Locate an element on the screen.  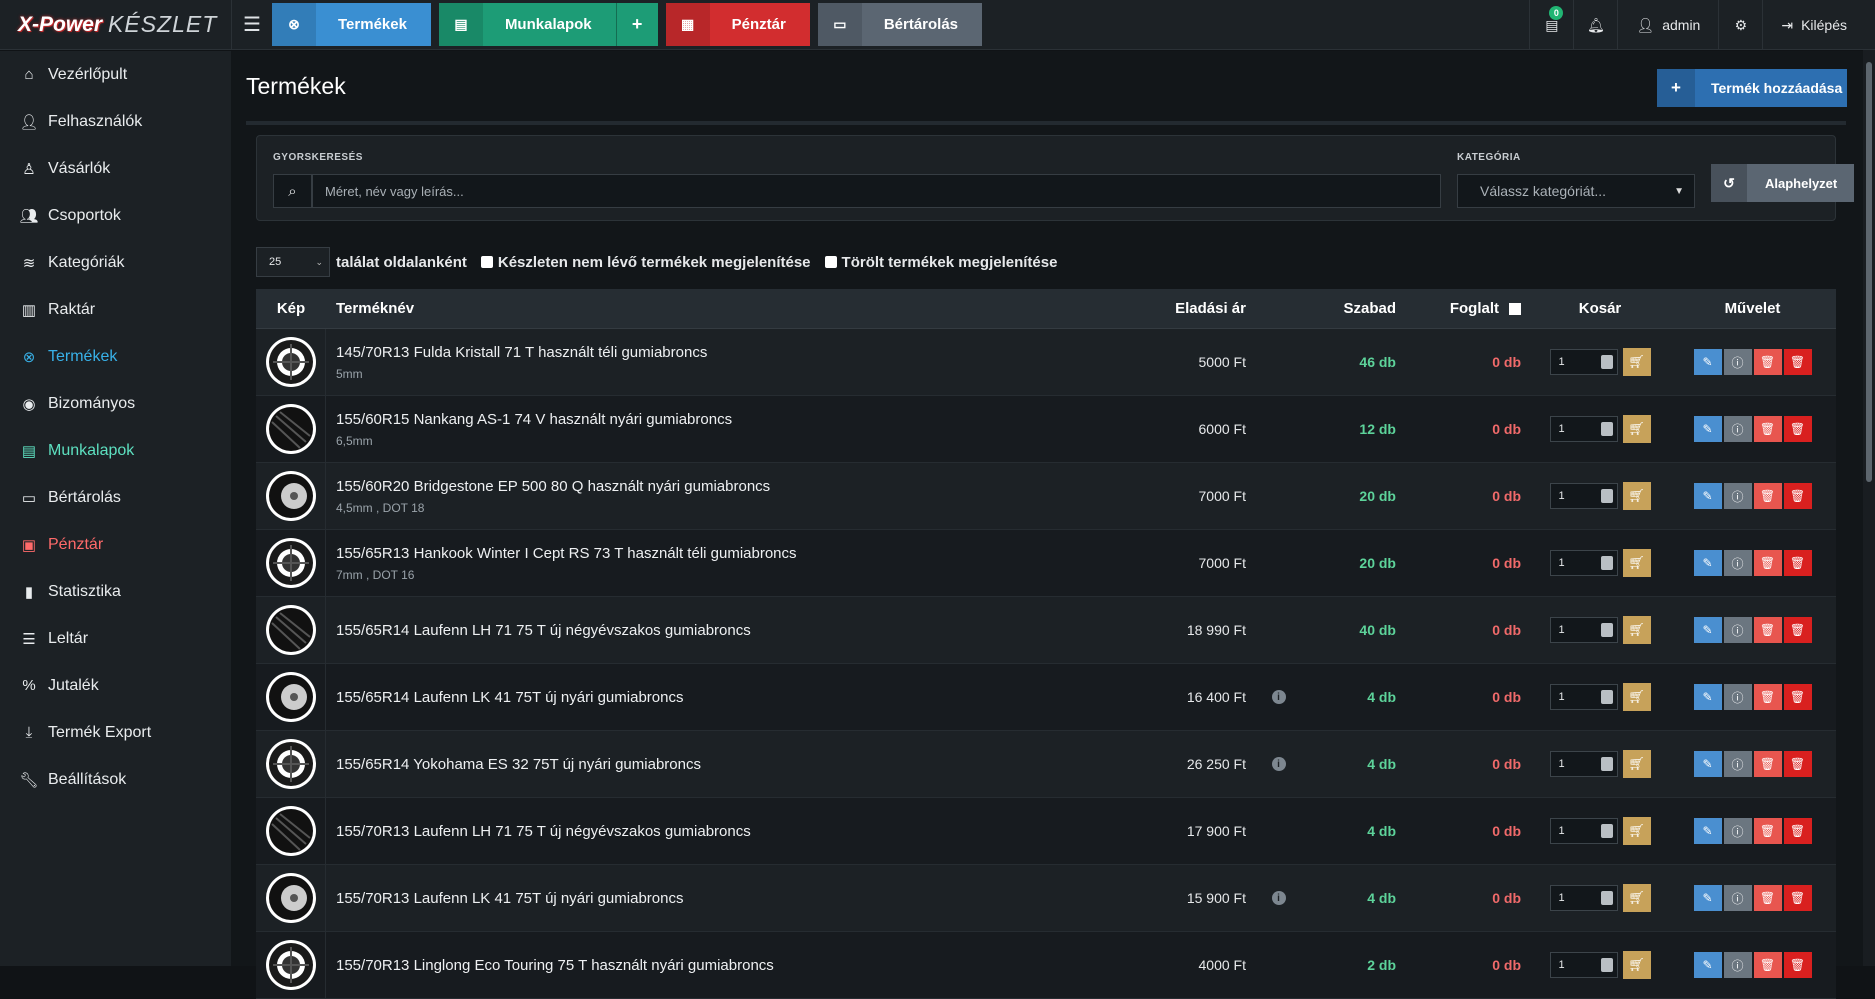
scrollbar-thumb is located at coordinates (1869, 272).